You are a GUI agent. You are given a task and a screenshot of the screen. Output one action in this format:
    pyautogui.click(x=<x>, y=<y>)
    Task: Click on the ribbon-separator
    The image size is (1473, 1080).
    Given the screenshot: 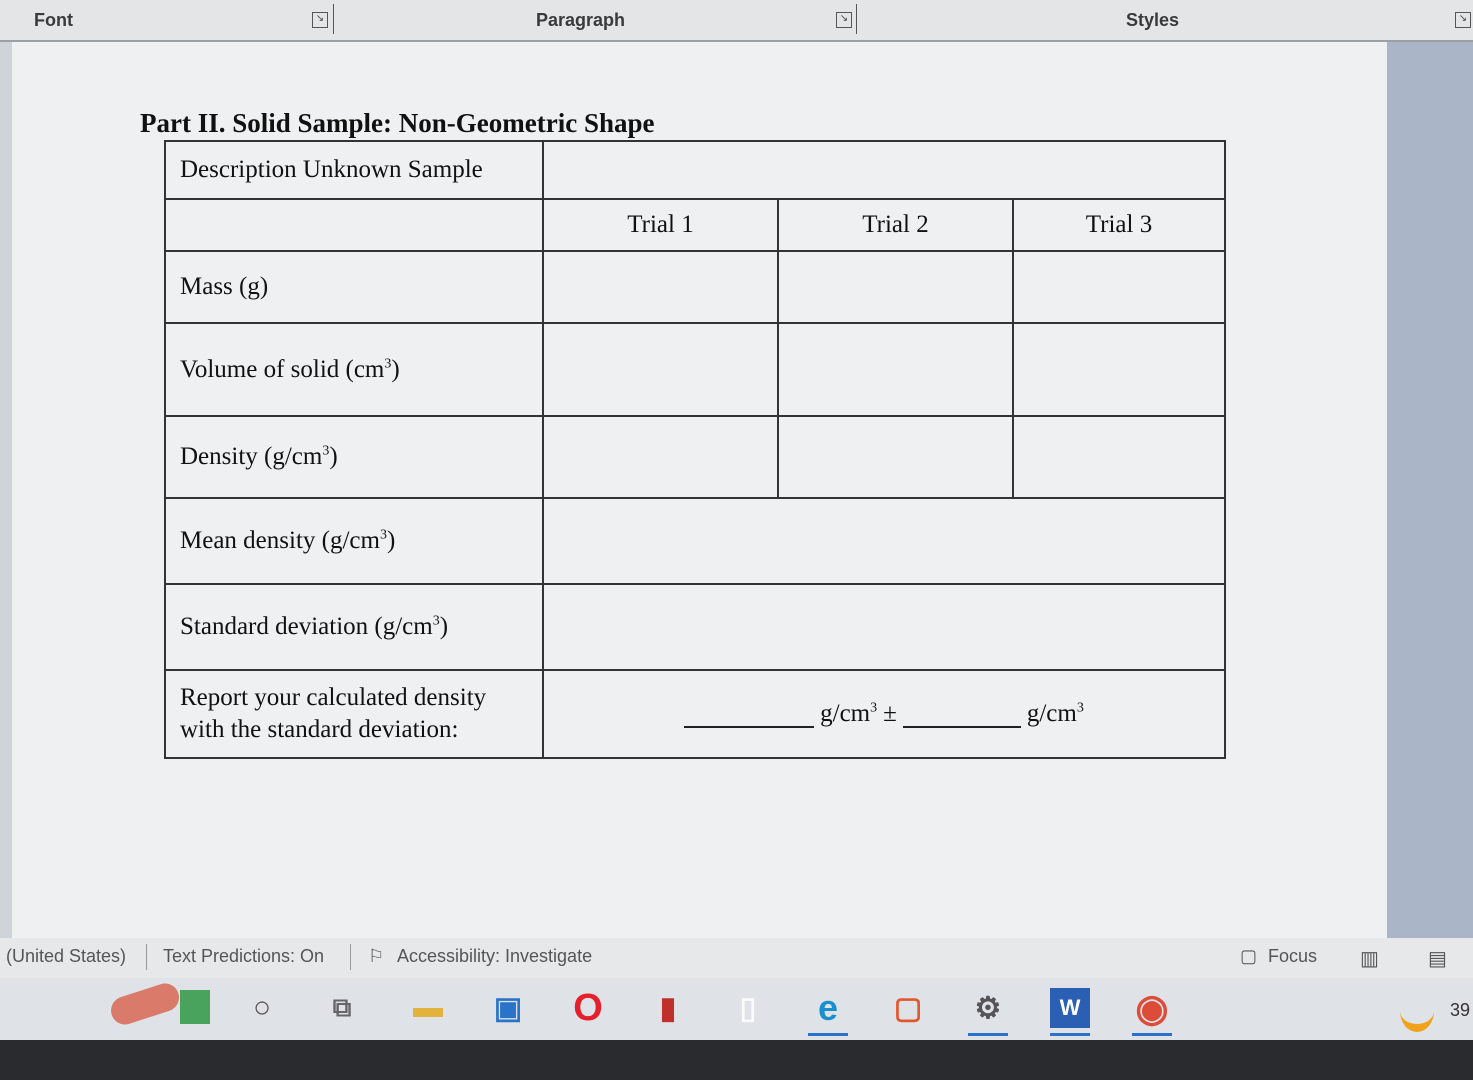 What is the action you would take?
    pyautogui.click(x=856, y=19)
    